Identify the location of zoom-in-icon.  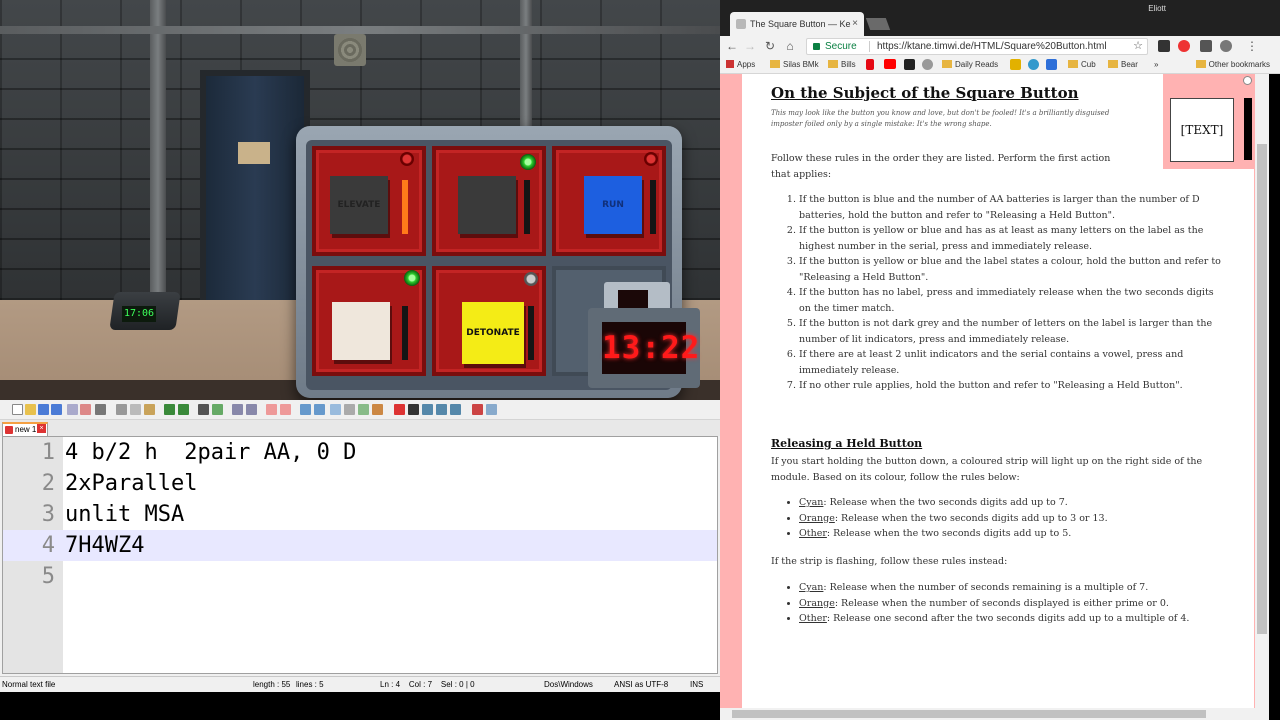
(237, 409).